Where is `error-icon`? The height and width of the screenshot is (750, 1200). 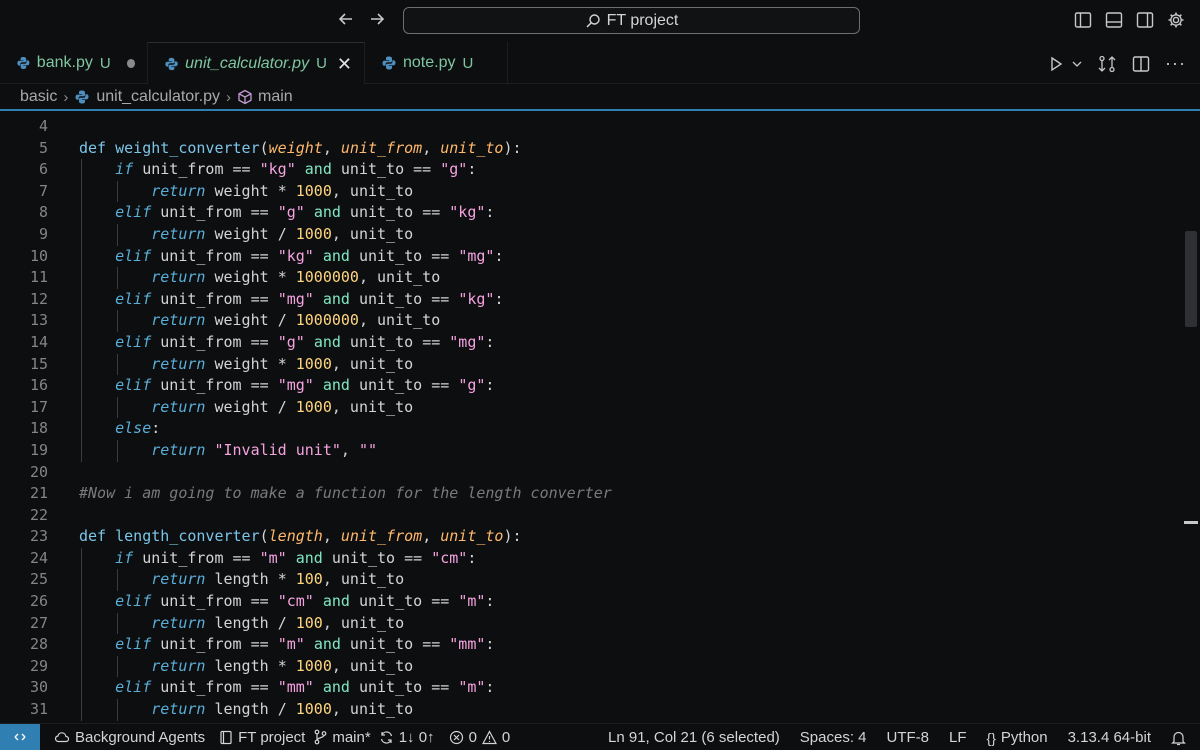
error-icon is located at coordinates (456, 737).